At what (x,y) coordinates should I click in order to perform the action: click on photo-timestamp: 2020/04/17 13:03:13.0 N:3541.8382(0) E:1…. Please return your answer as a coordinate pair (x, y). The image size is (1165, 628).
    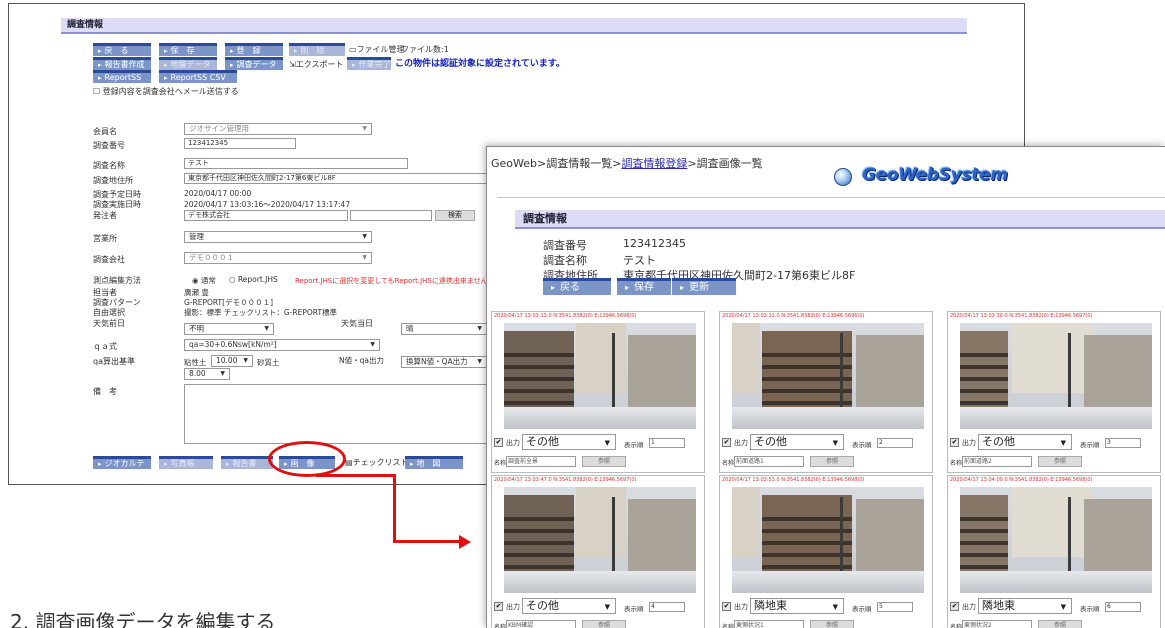
    Looking at the image, I should click on (565, 316).